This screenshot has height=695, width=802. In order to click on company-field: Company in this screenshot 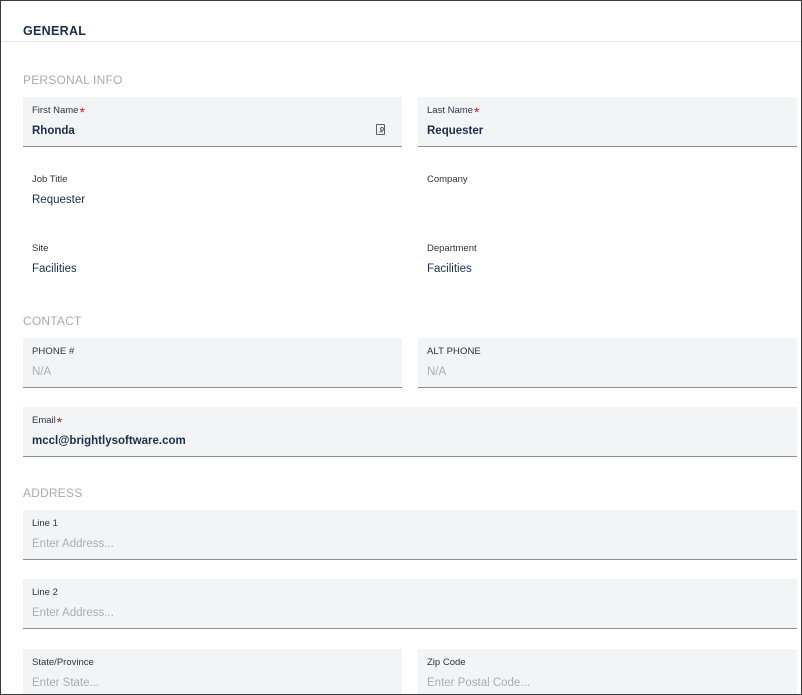, I will do `click(607, 191)`.